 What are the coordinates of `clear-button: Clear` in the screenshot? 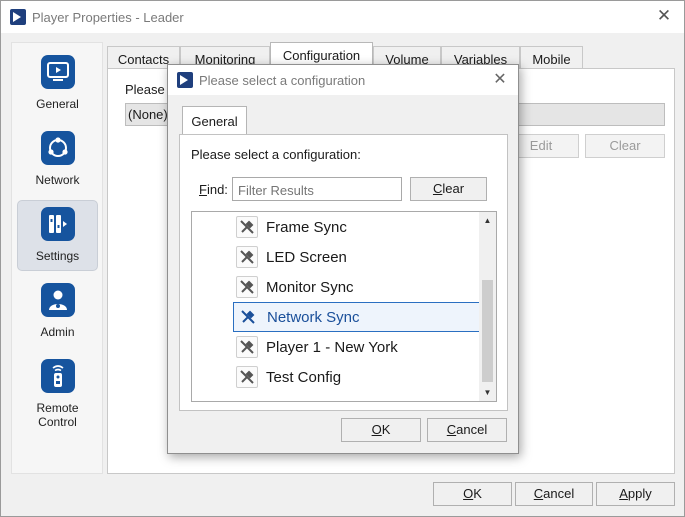 It's located at (625, 146).